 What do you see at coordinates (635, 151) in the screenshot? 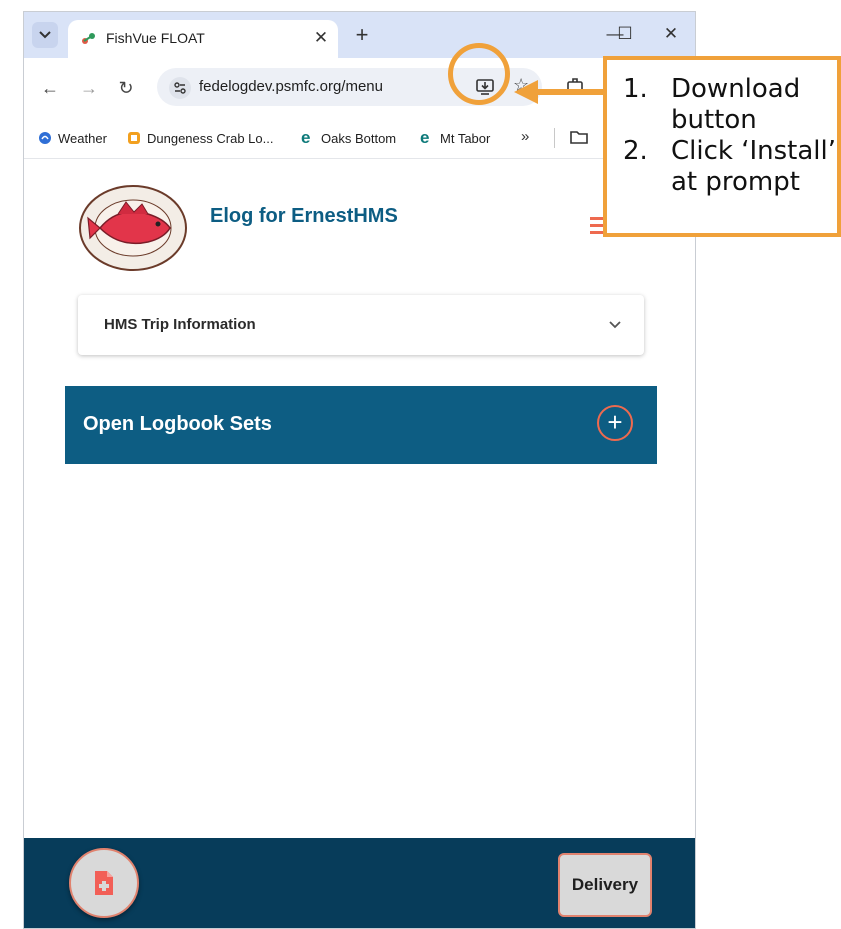
I see `step-number: 2.` at bounding box center [635, 151].